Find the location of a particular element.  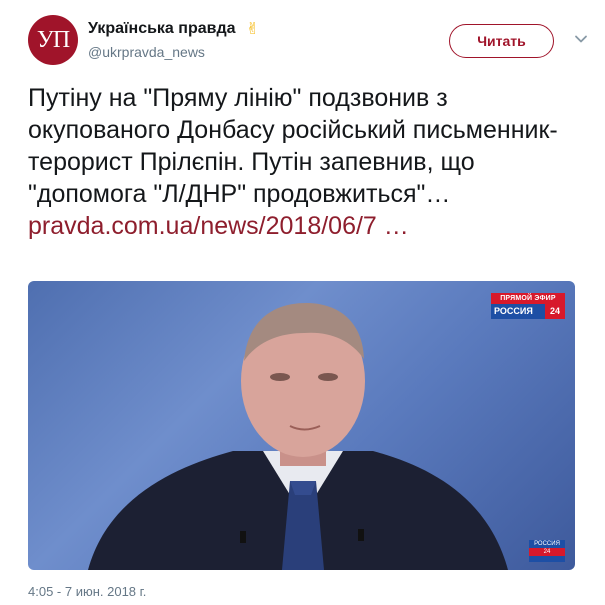

live-broadcast-badge: ПРЯМОЙ ЭФИР РОССИЯ 24 is located at coordinates (528, 306).